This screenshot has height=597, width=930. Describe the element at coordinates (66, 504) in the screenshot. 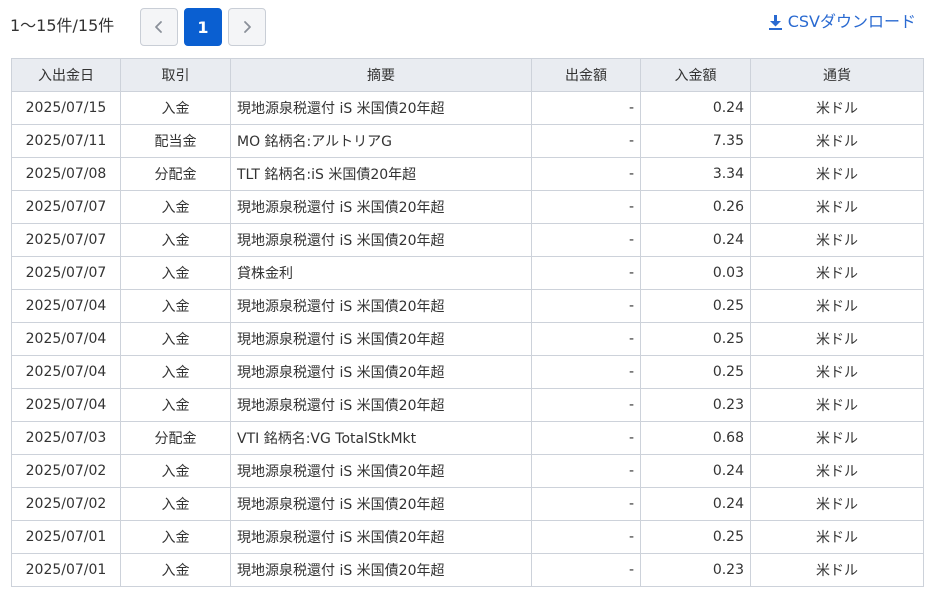

I see `cell-date: 2025/07/02` at that location.